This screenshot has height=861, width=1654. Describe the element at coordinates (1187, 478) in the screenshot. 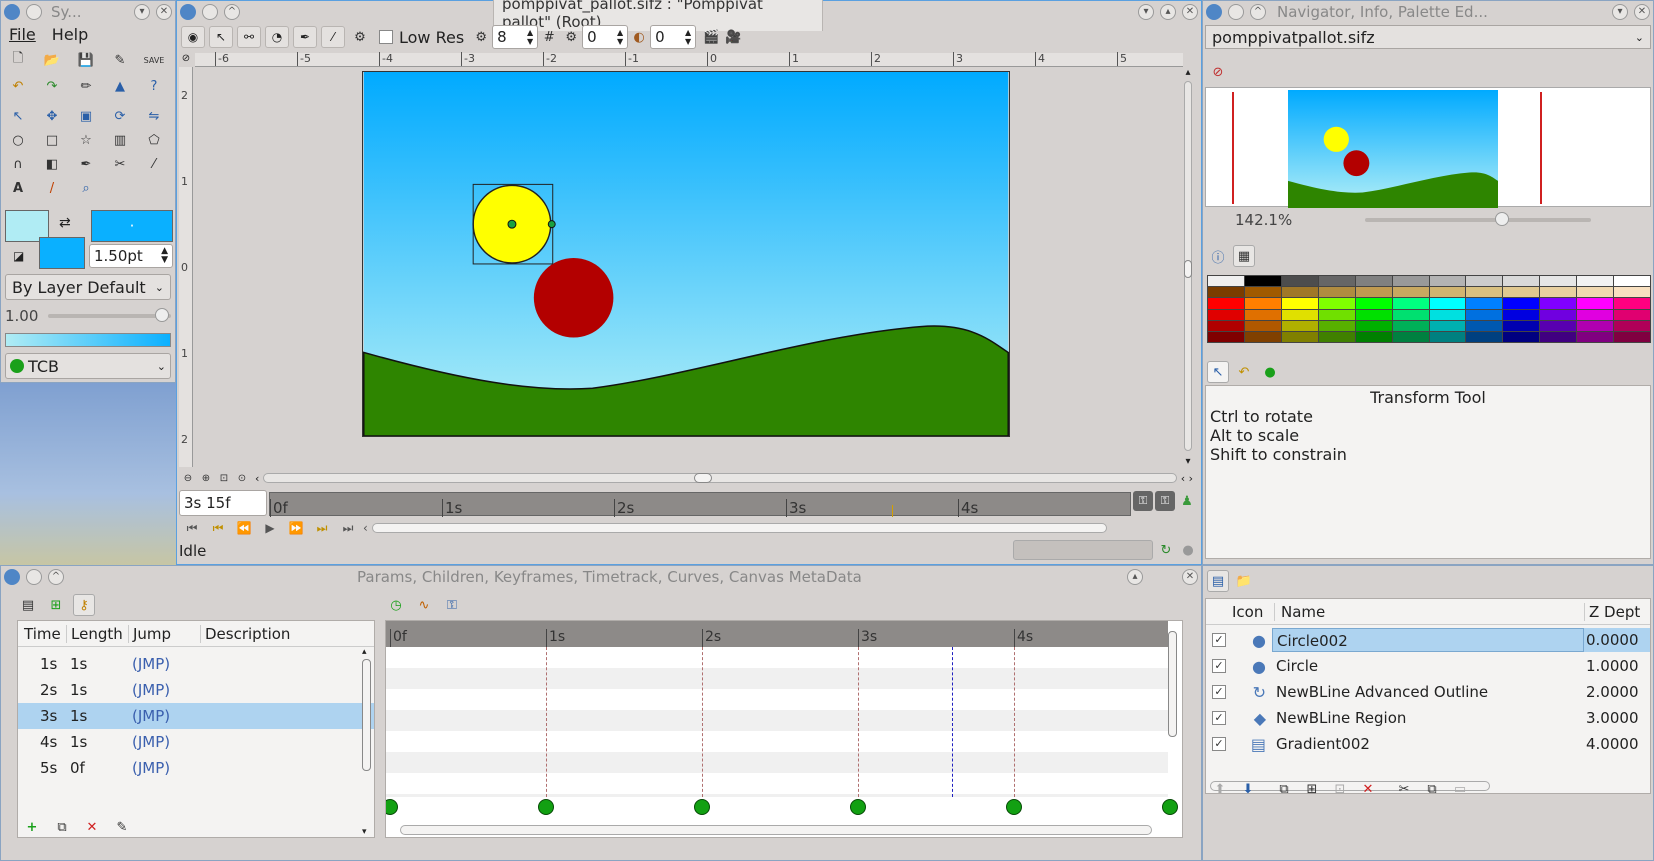

I see `scroll-right-icon: ‹ ›` at that location.